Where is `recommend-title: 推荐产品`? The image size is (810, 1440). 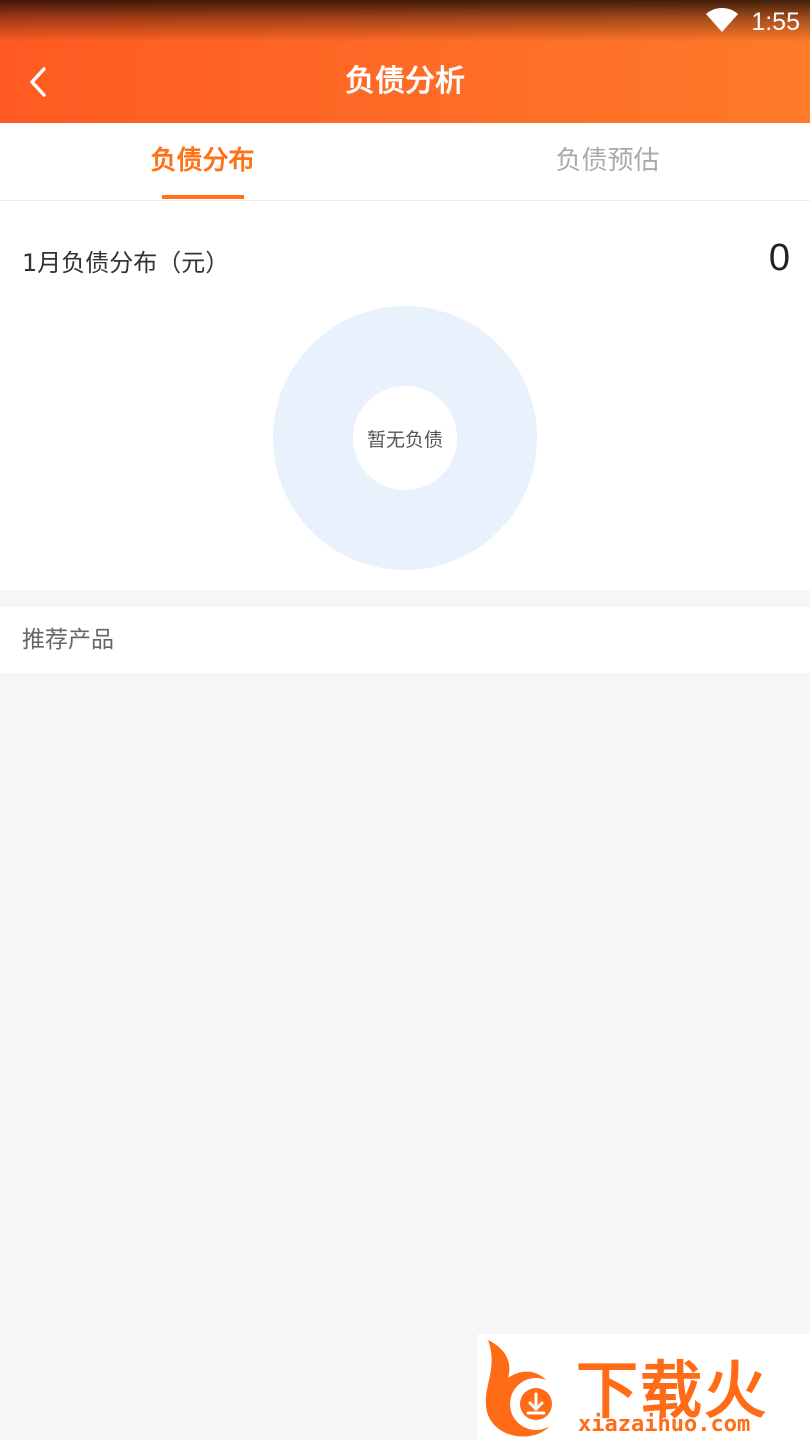 recommend-title: 推荐产品 is located at coordinates (68, 640).